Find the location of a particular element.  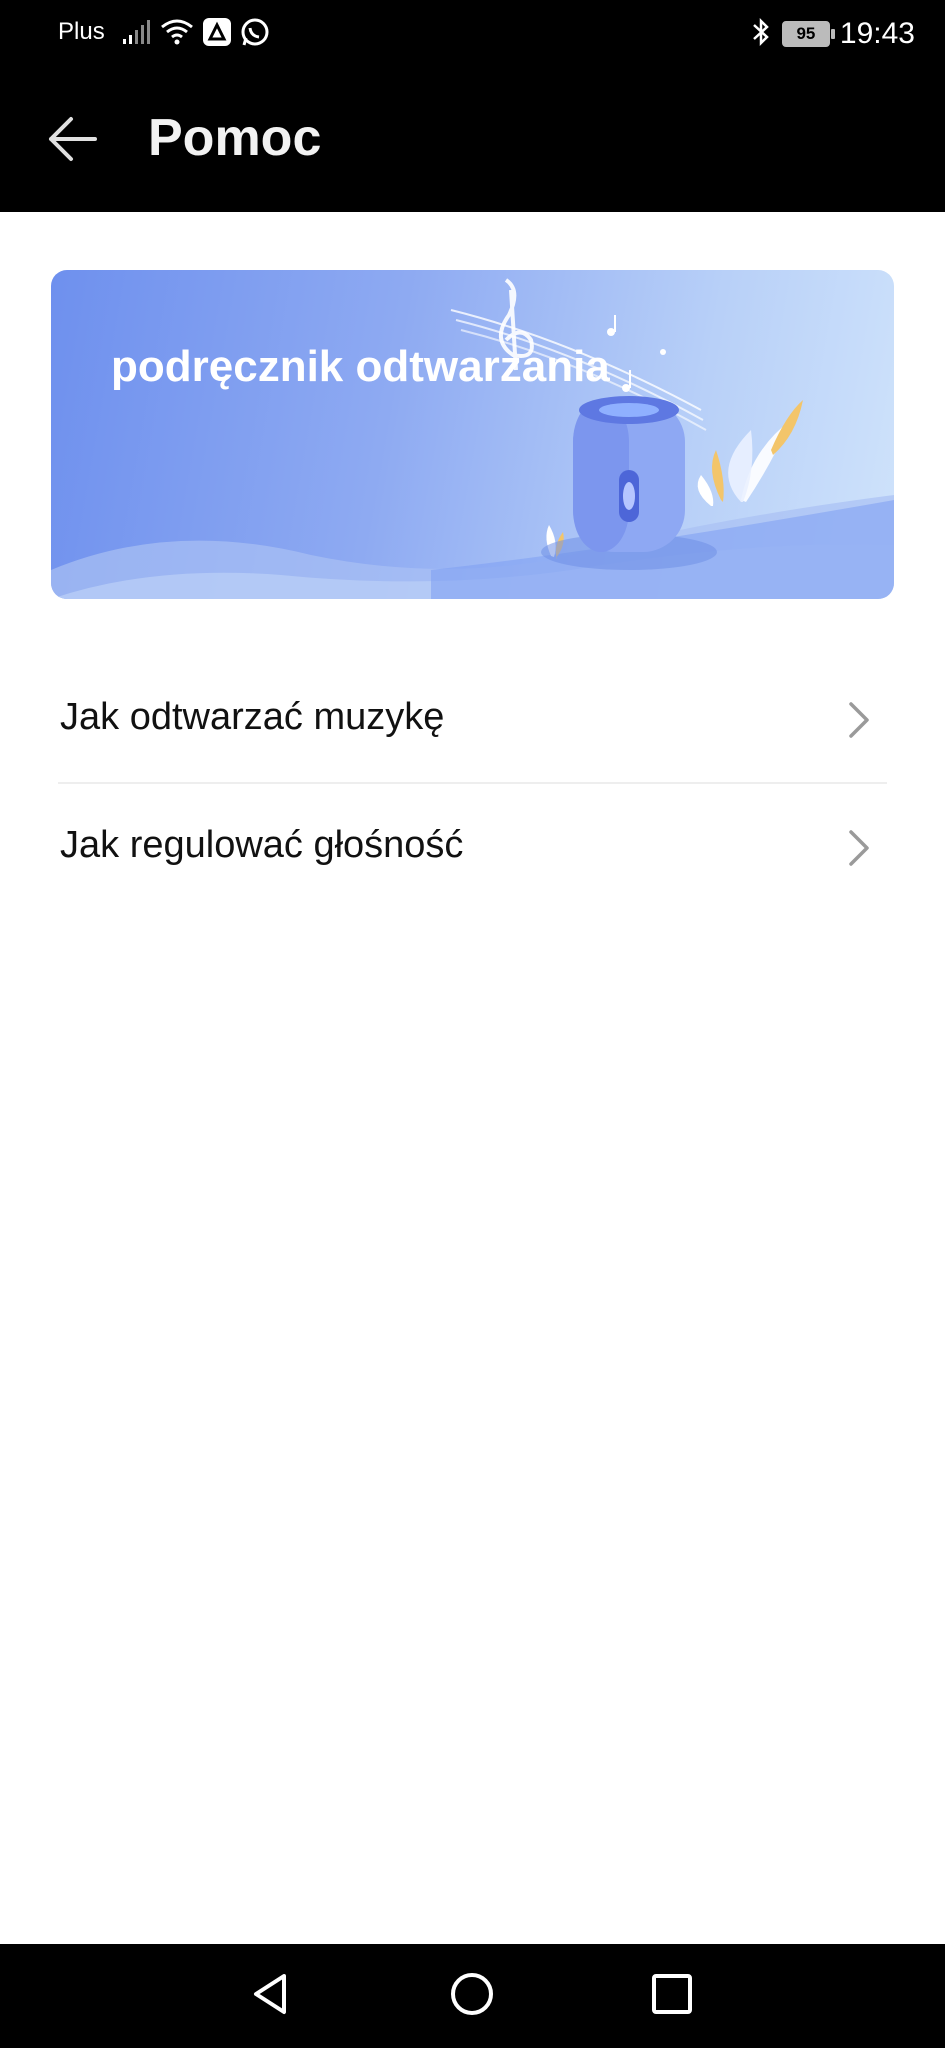

page-title: Pomoc is located at coordinates (235, 138).